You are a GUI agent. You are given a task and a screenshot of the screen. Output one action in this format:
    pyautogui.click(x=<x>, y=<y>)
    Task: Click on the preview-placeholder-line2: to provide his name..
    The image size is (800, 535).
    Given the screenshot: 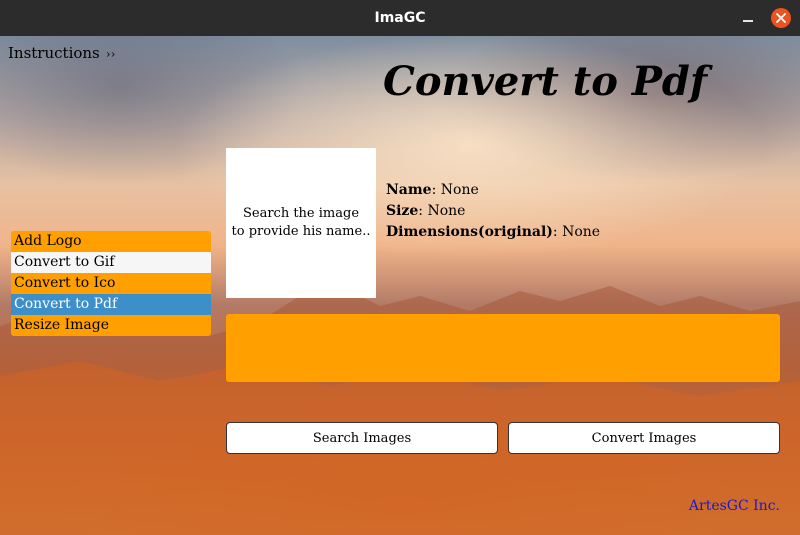 What is the action you would take?
    pyautogui.click(x=301, y=231)
    